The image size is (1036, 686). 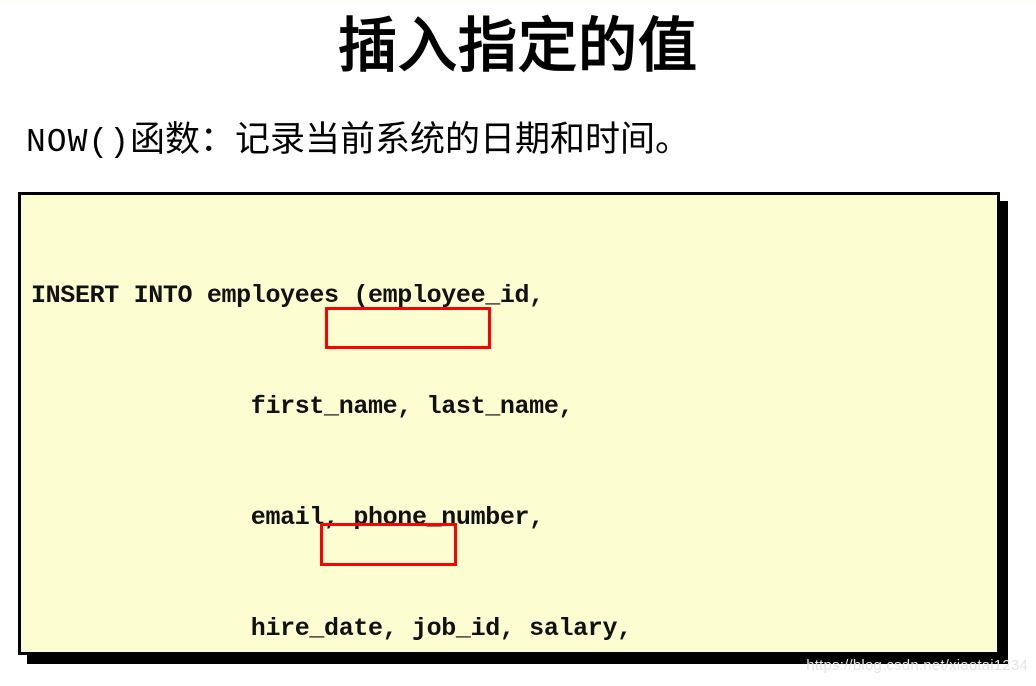 I want to click on subtitle-description: 函数：记录当前系统的日期和时间。, so click(x=410, y=140).